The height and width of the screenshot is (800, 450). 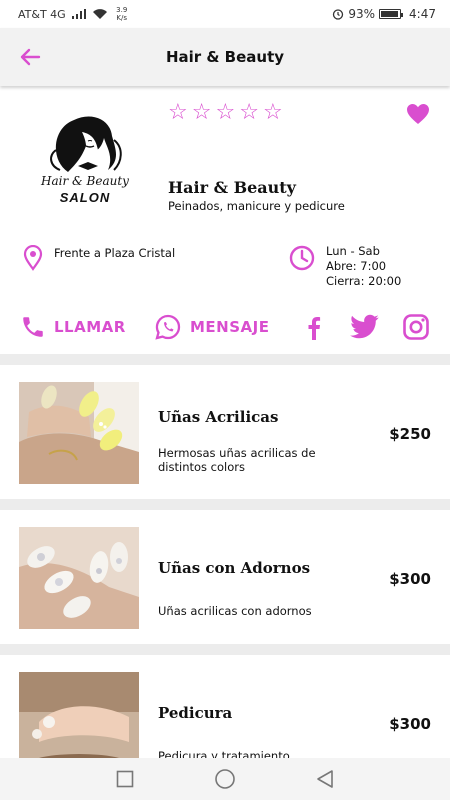 I want to click on back-arrow-icon, so click(x=30, y=57).